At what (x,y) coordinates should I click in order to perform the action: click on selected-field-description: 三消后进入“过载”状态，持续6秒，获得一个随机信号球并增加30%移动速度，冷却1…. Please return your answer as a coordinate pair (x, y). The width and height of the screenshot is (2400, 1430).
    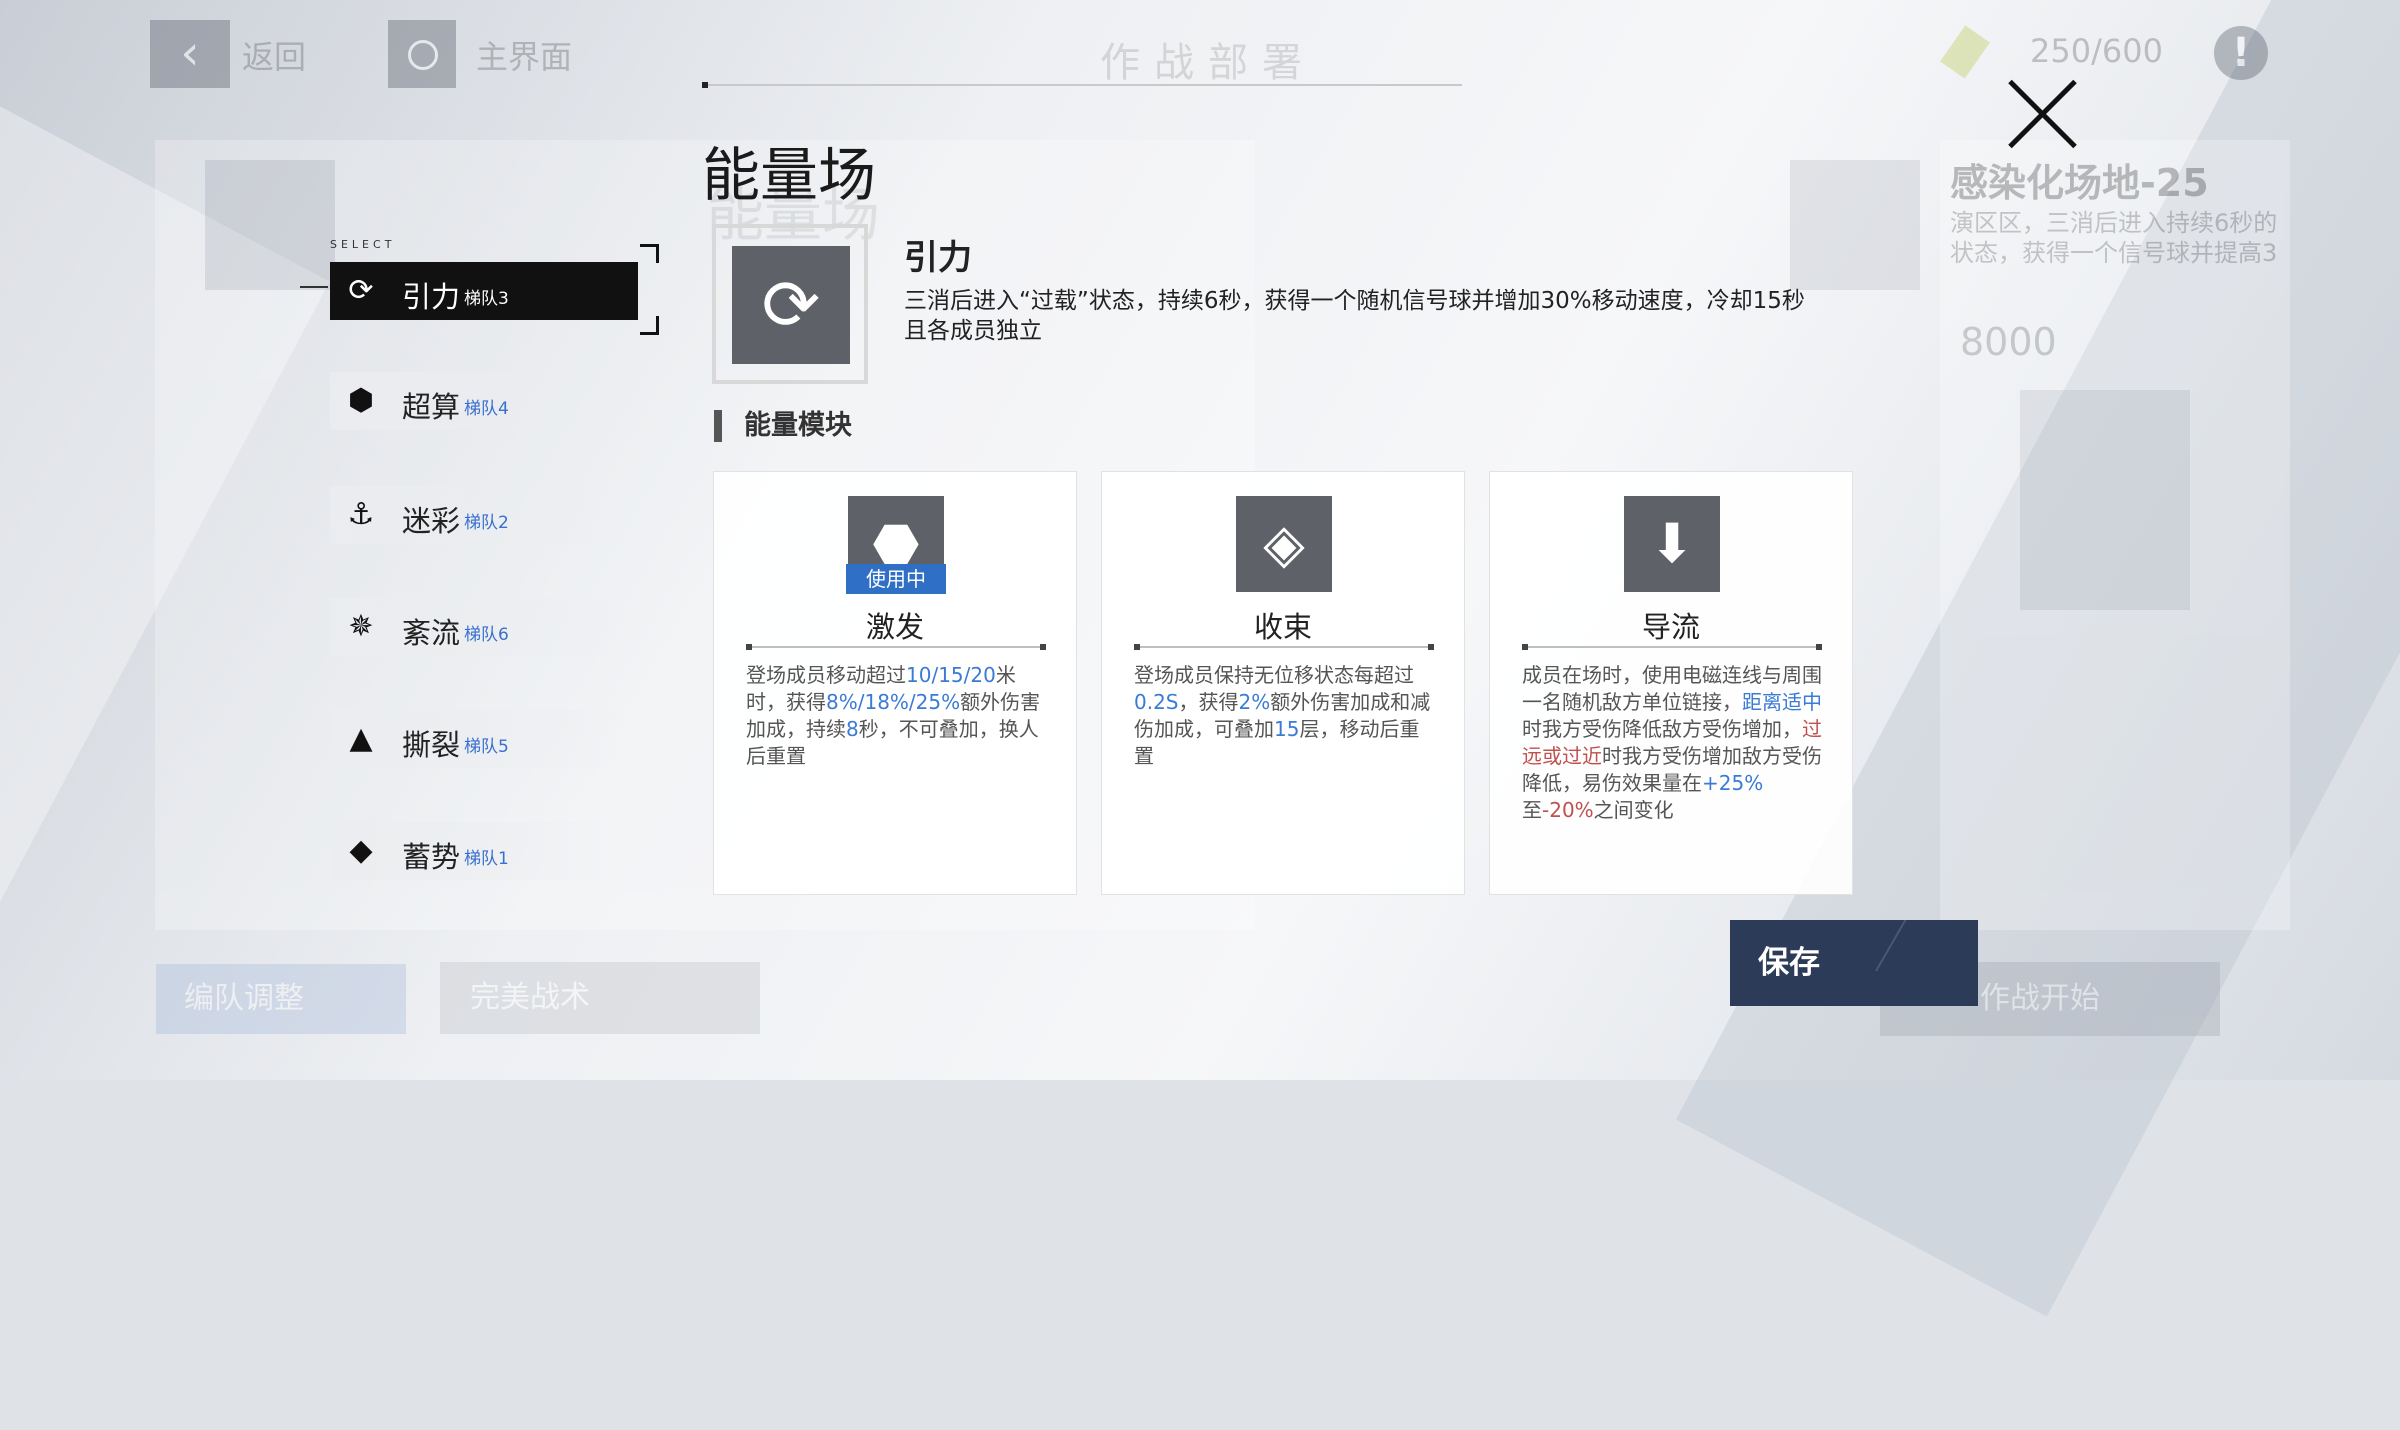
    Looking at the image, I should click on (1414, 316).